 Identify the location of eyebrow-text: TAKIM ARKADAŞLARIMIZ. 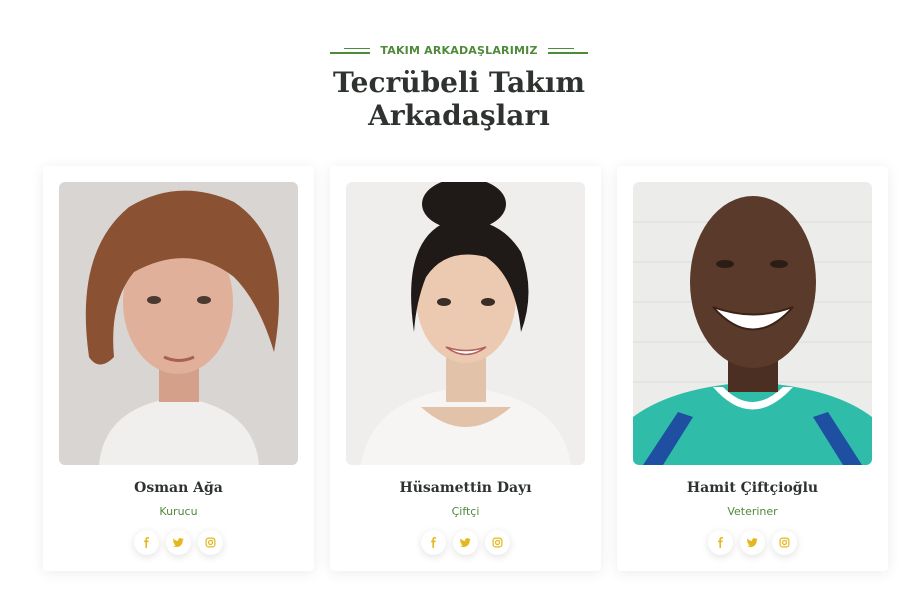
(459, 50).